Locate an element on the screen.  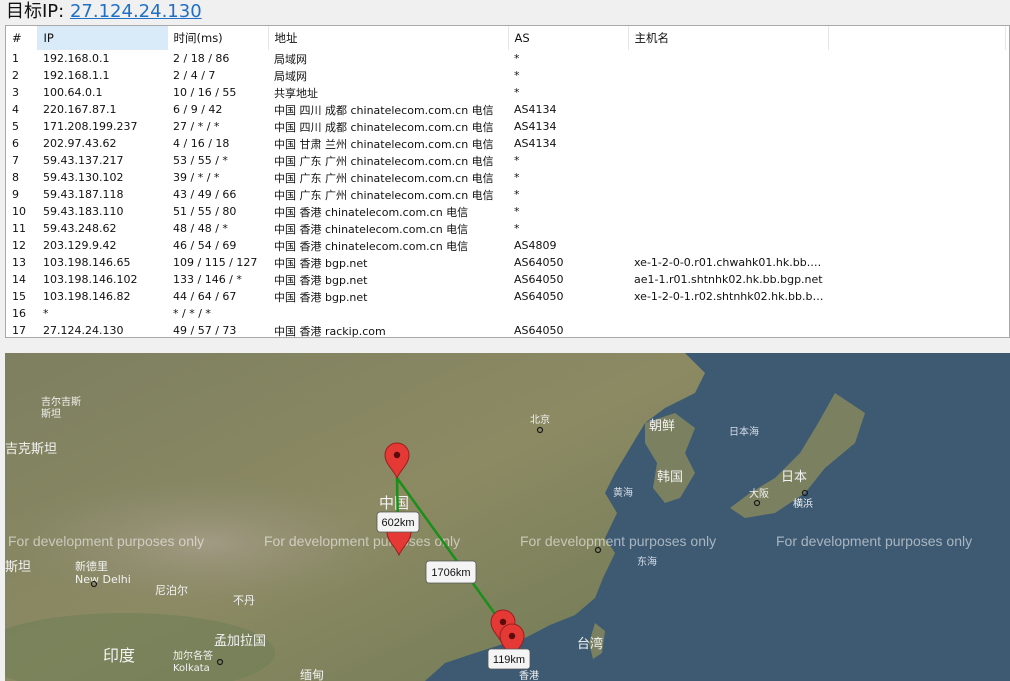
hop-time-cell: 2 / 18 / 86 is located at coordinates (201, 58).